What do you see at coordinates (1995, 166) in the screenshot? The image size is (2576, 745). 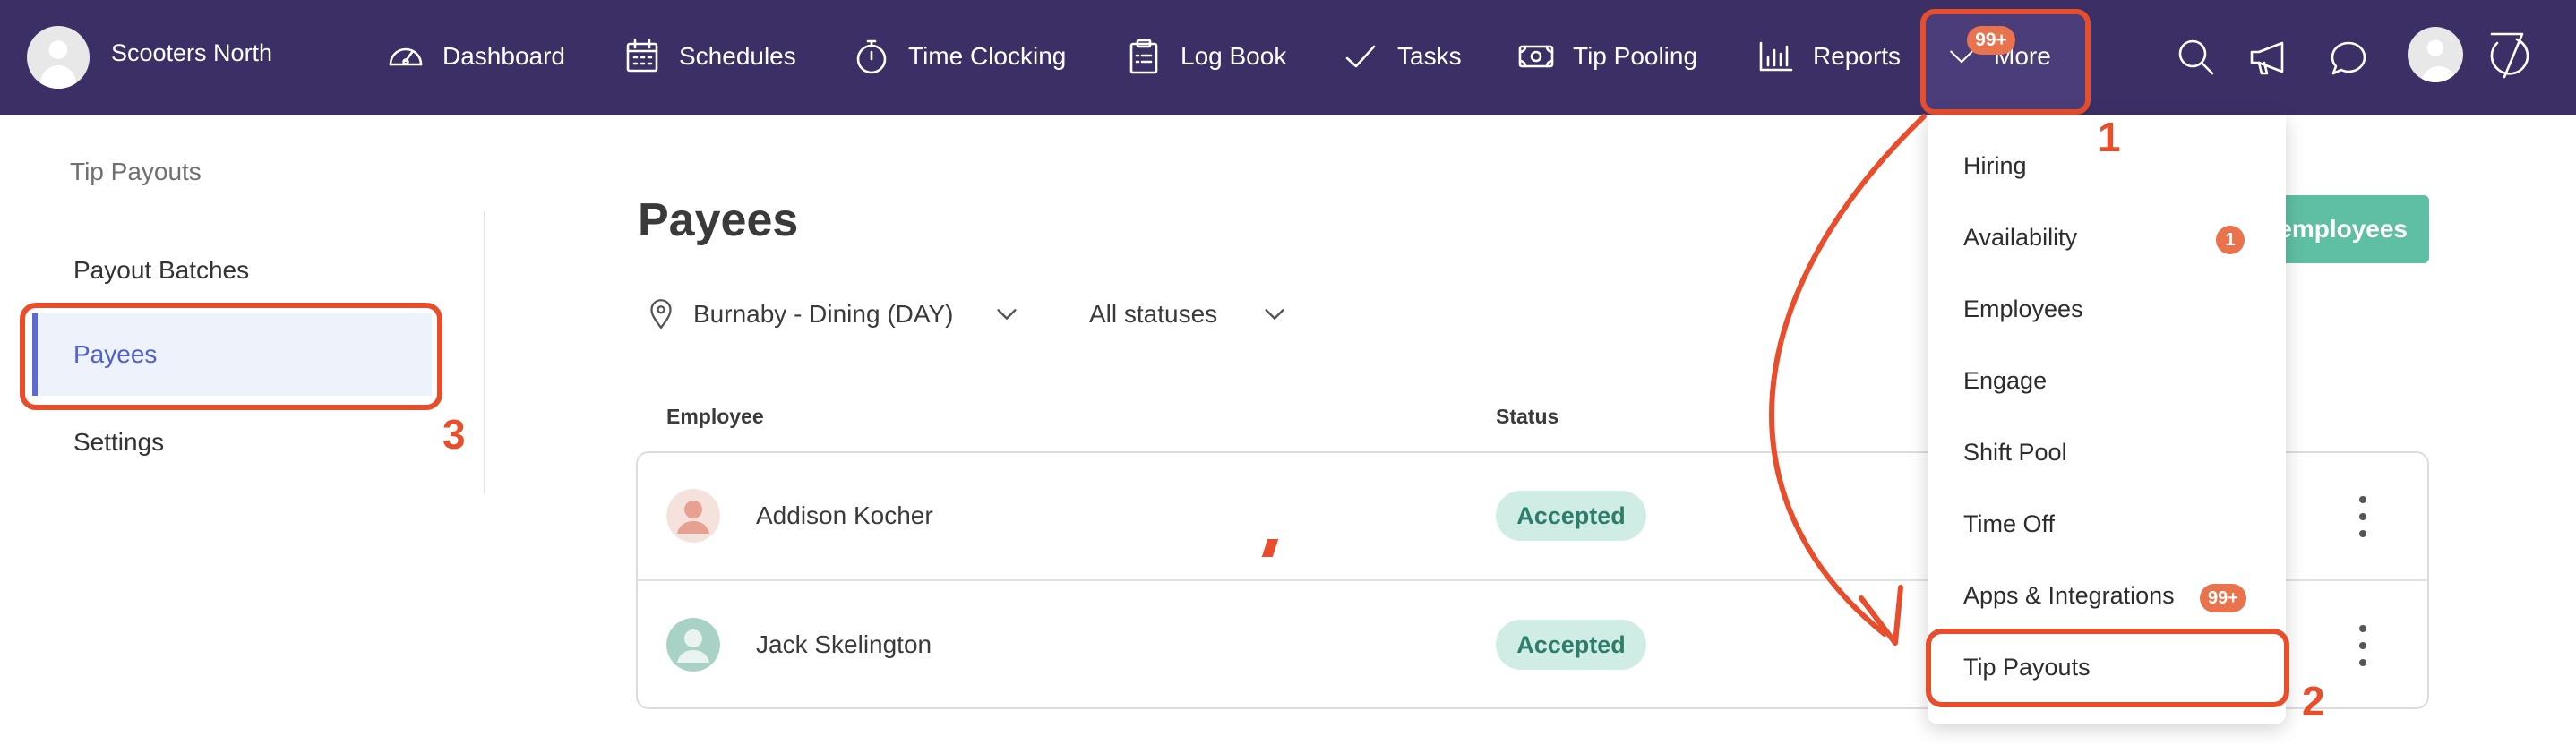 I see `menu-item-hiring: Hiring` at bounding box center [1995, 166].